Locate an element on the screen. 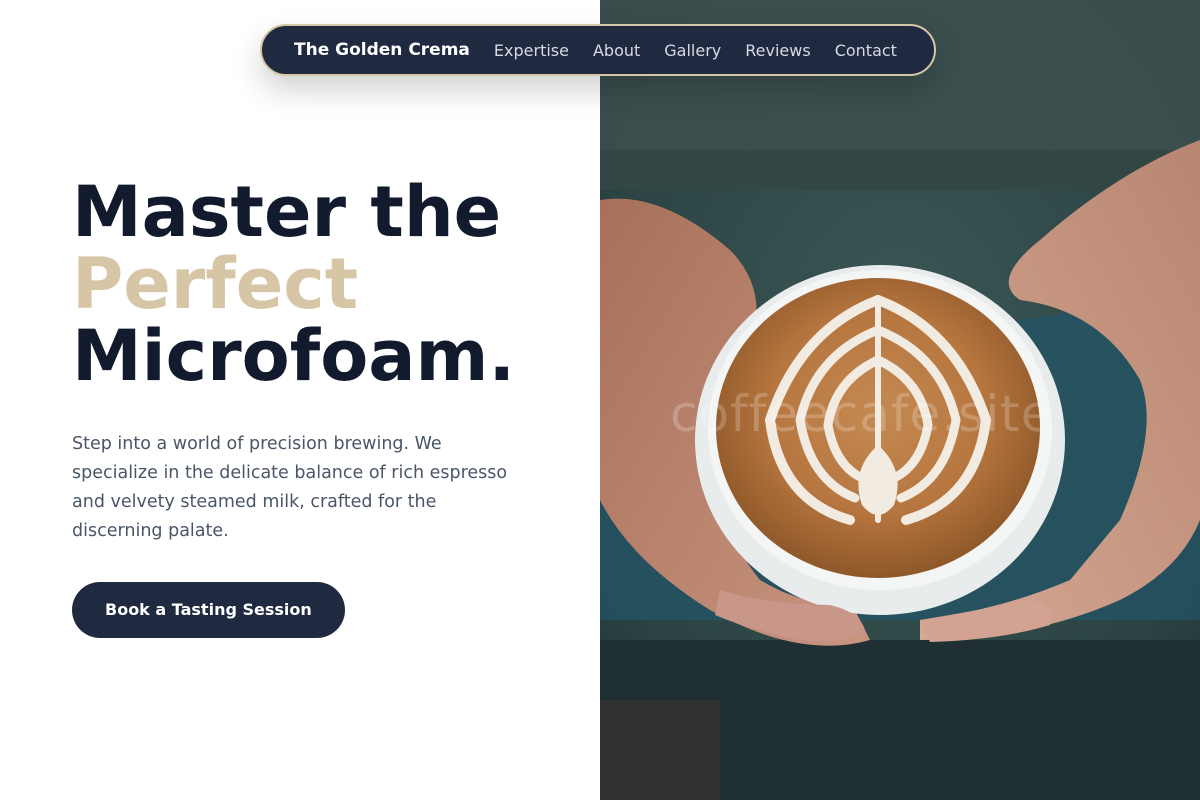 This screenshot has width=1200, height=800. nav-link-expertise: Expertise is located at coordinates (531, 50).